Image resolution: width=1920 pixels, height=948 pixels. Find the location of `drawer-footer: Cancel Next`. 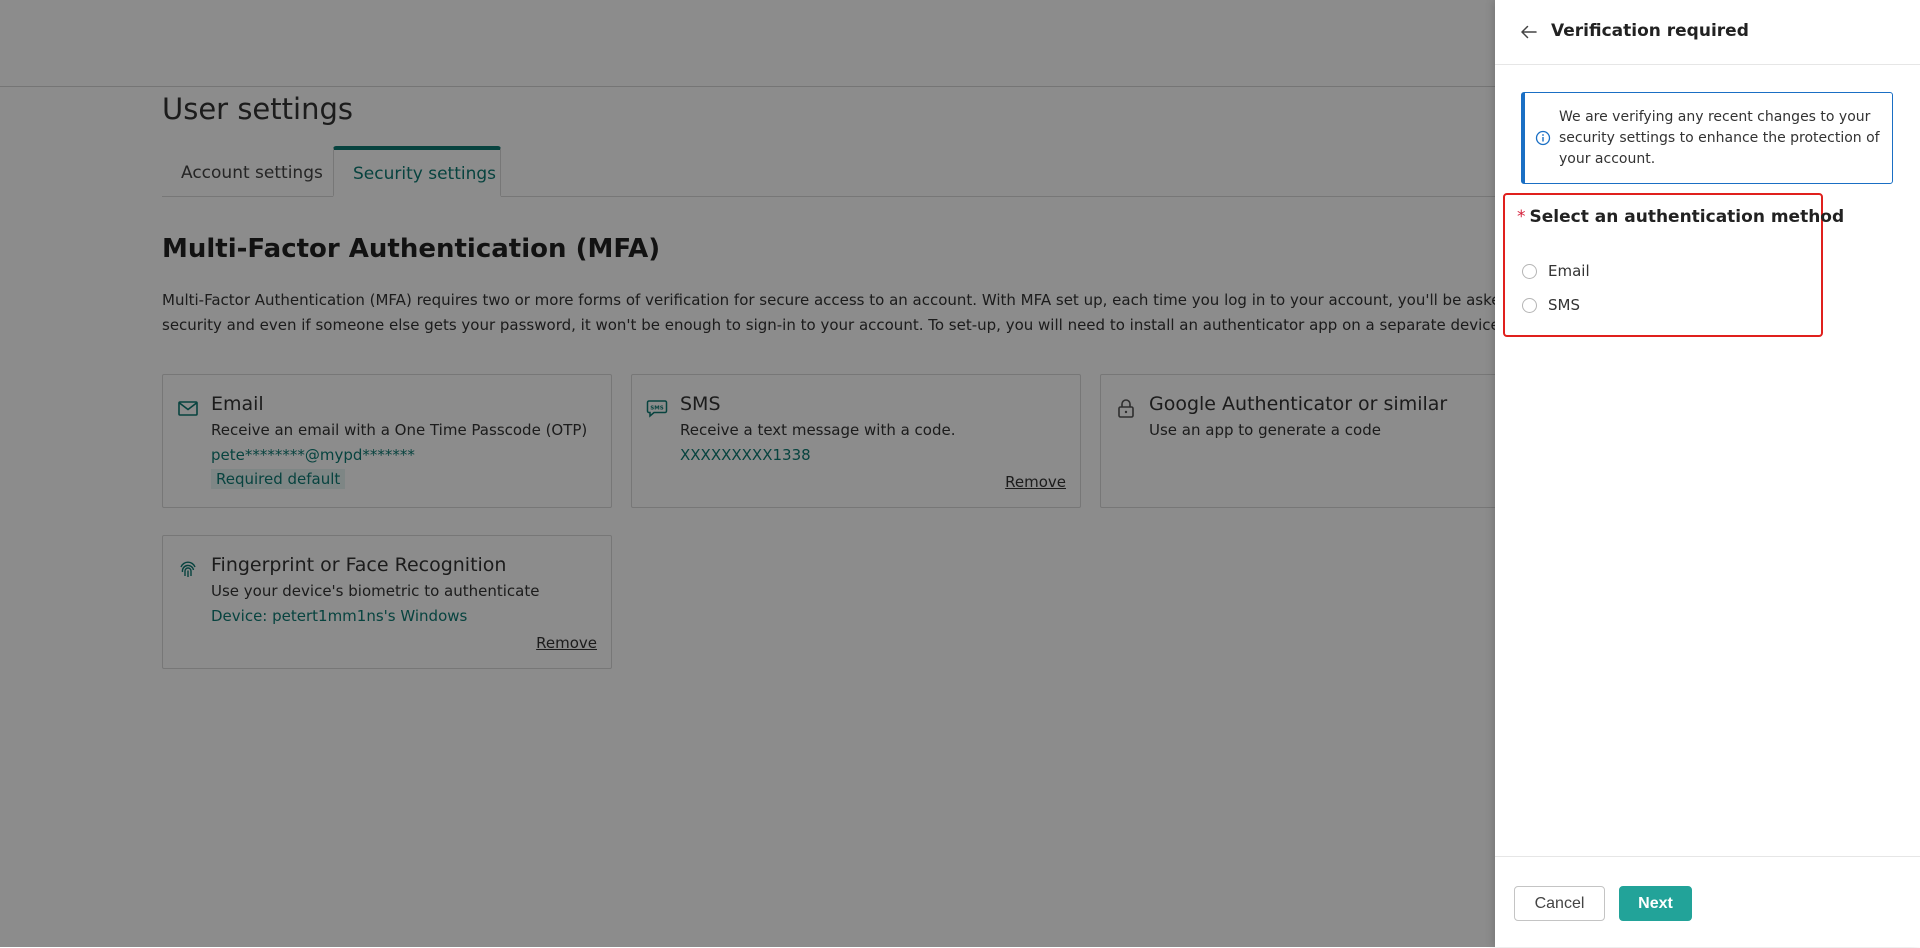

drawer-footer: Cancel Next is located at coordinates (1707, 902).